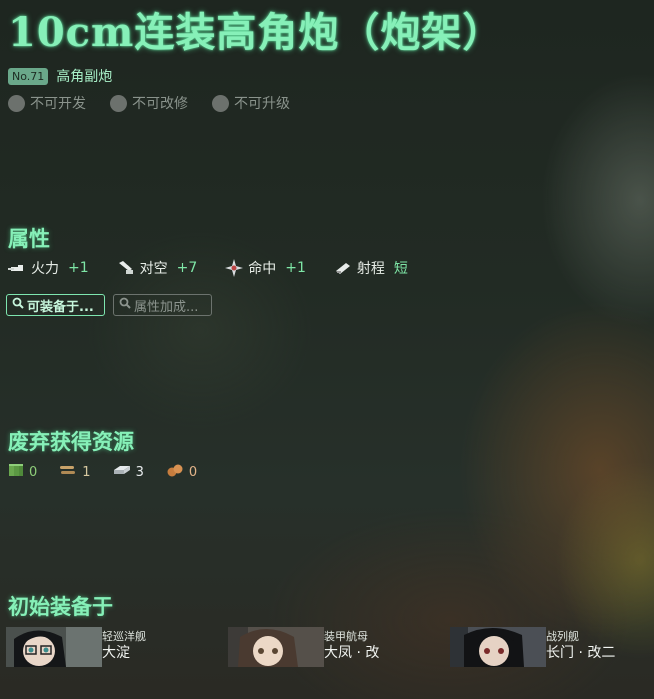  I want to click on ammo-icon, so click(68, 472).